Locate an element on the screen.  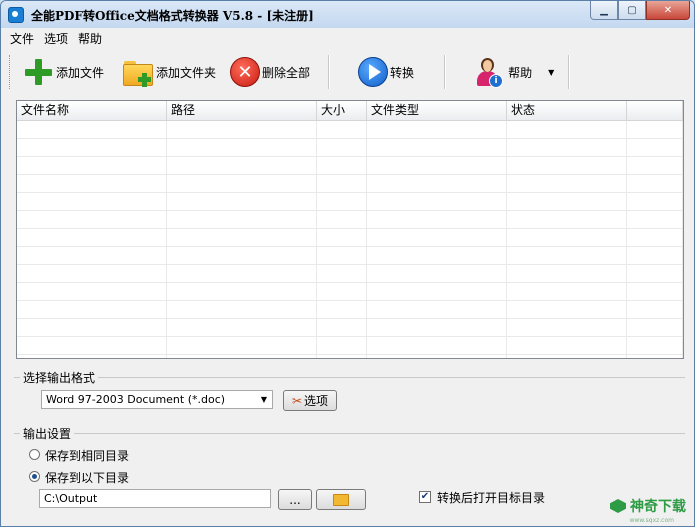
radio-custom-directory-label: 保存到以下目录 is located at coordinates (87, 477).